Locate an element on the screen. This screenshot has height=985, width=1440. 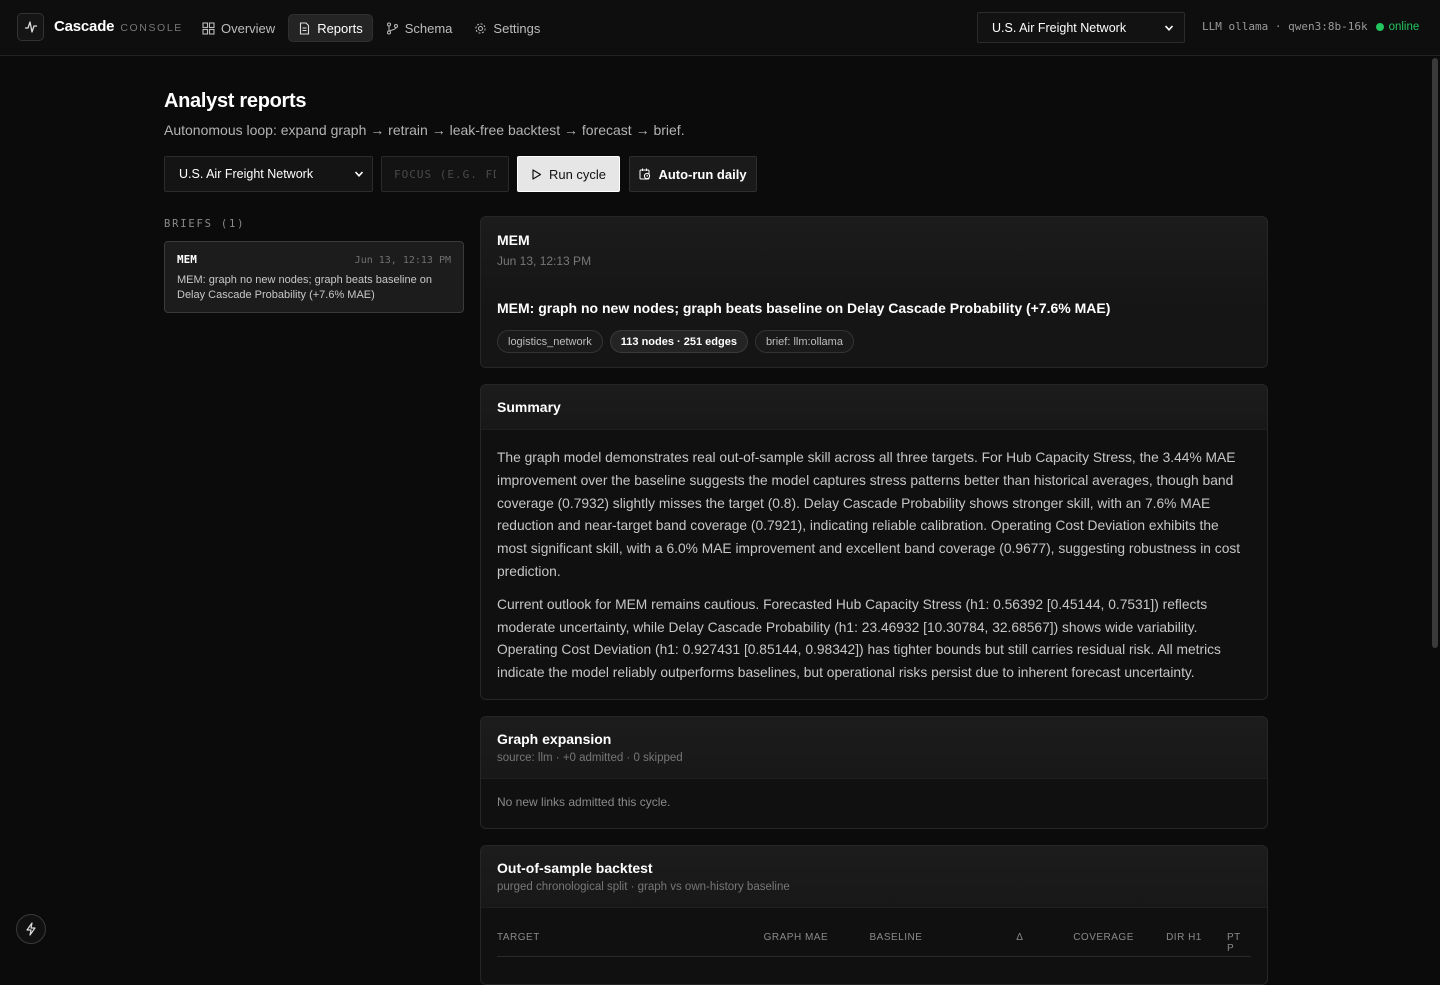
run-cycle-button: Run cycle is located at coordinates (568, 174).